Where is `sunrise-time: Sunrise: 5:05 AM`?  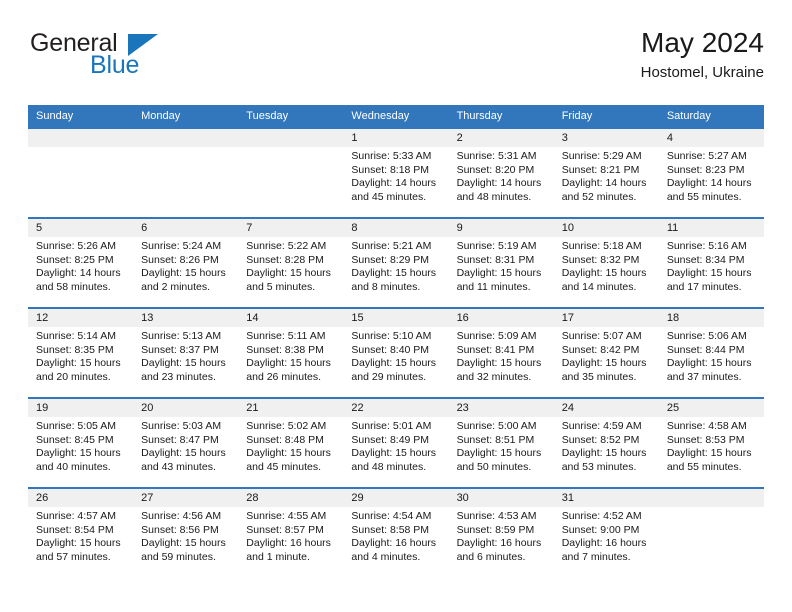 sunrise-time: Sunrise: 5:05 AM is located at coordinates (76, 426).